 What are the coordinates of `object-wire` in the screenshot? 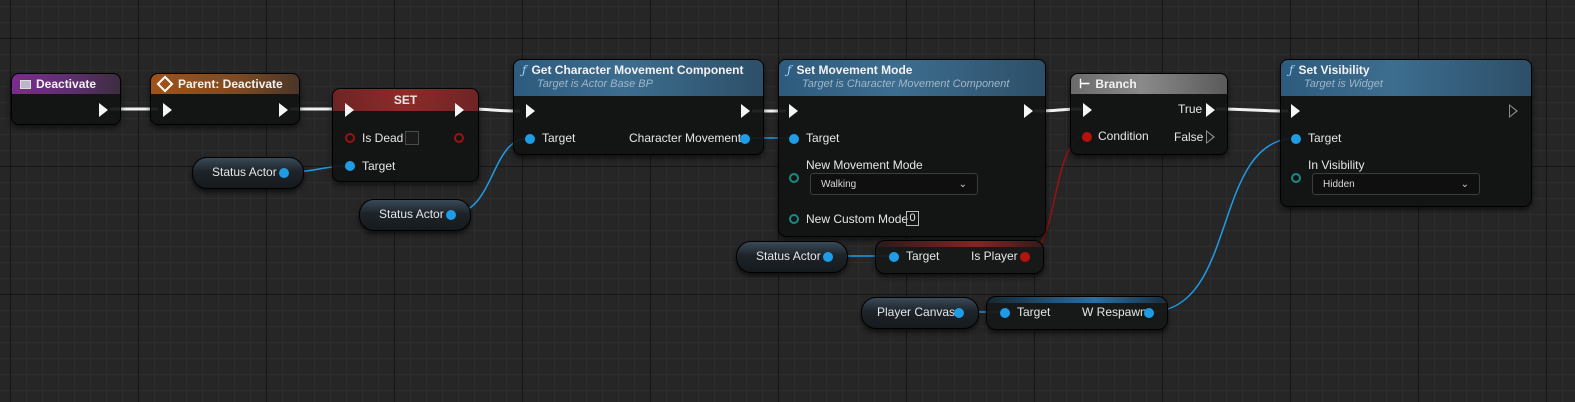 It's located at (1223, 225).